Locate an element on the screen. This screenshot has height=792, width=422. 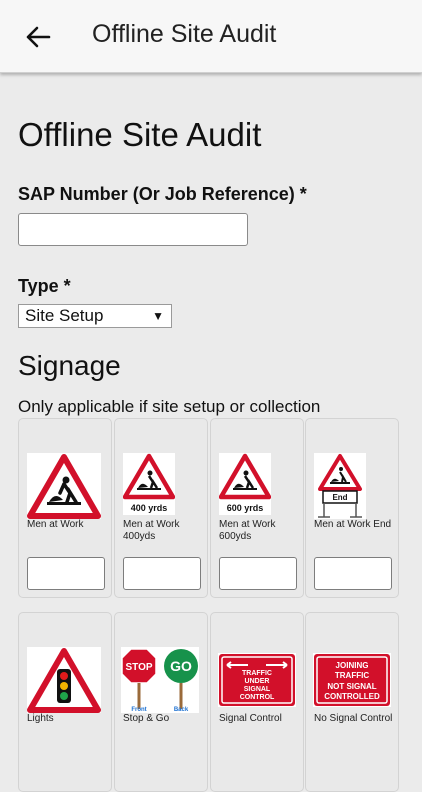
signal-control-sign-icon: TRAFFIC UNDER SIGNAL CONTROL is located at coordinates (257, 680).